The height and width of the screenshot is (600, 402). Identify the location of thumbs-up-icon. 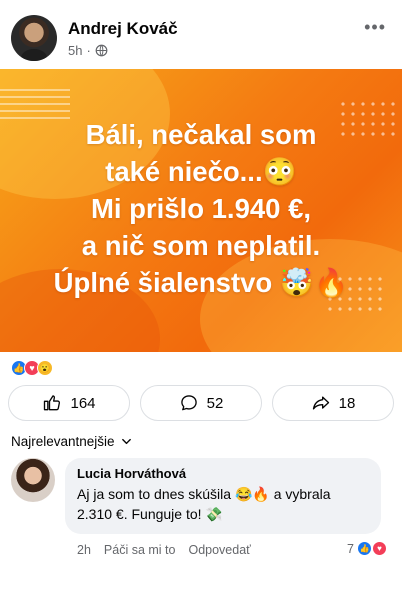
(52, 403).